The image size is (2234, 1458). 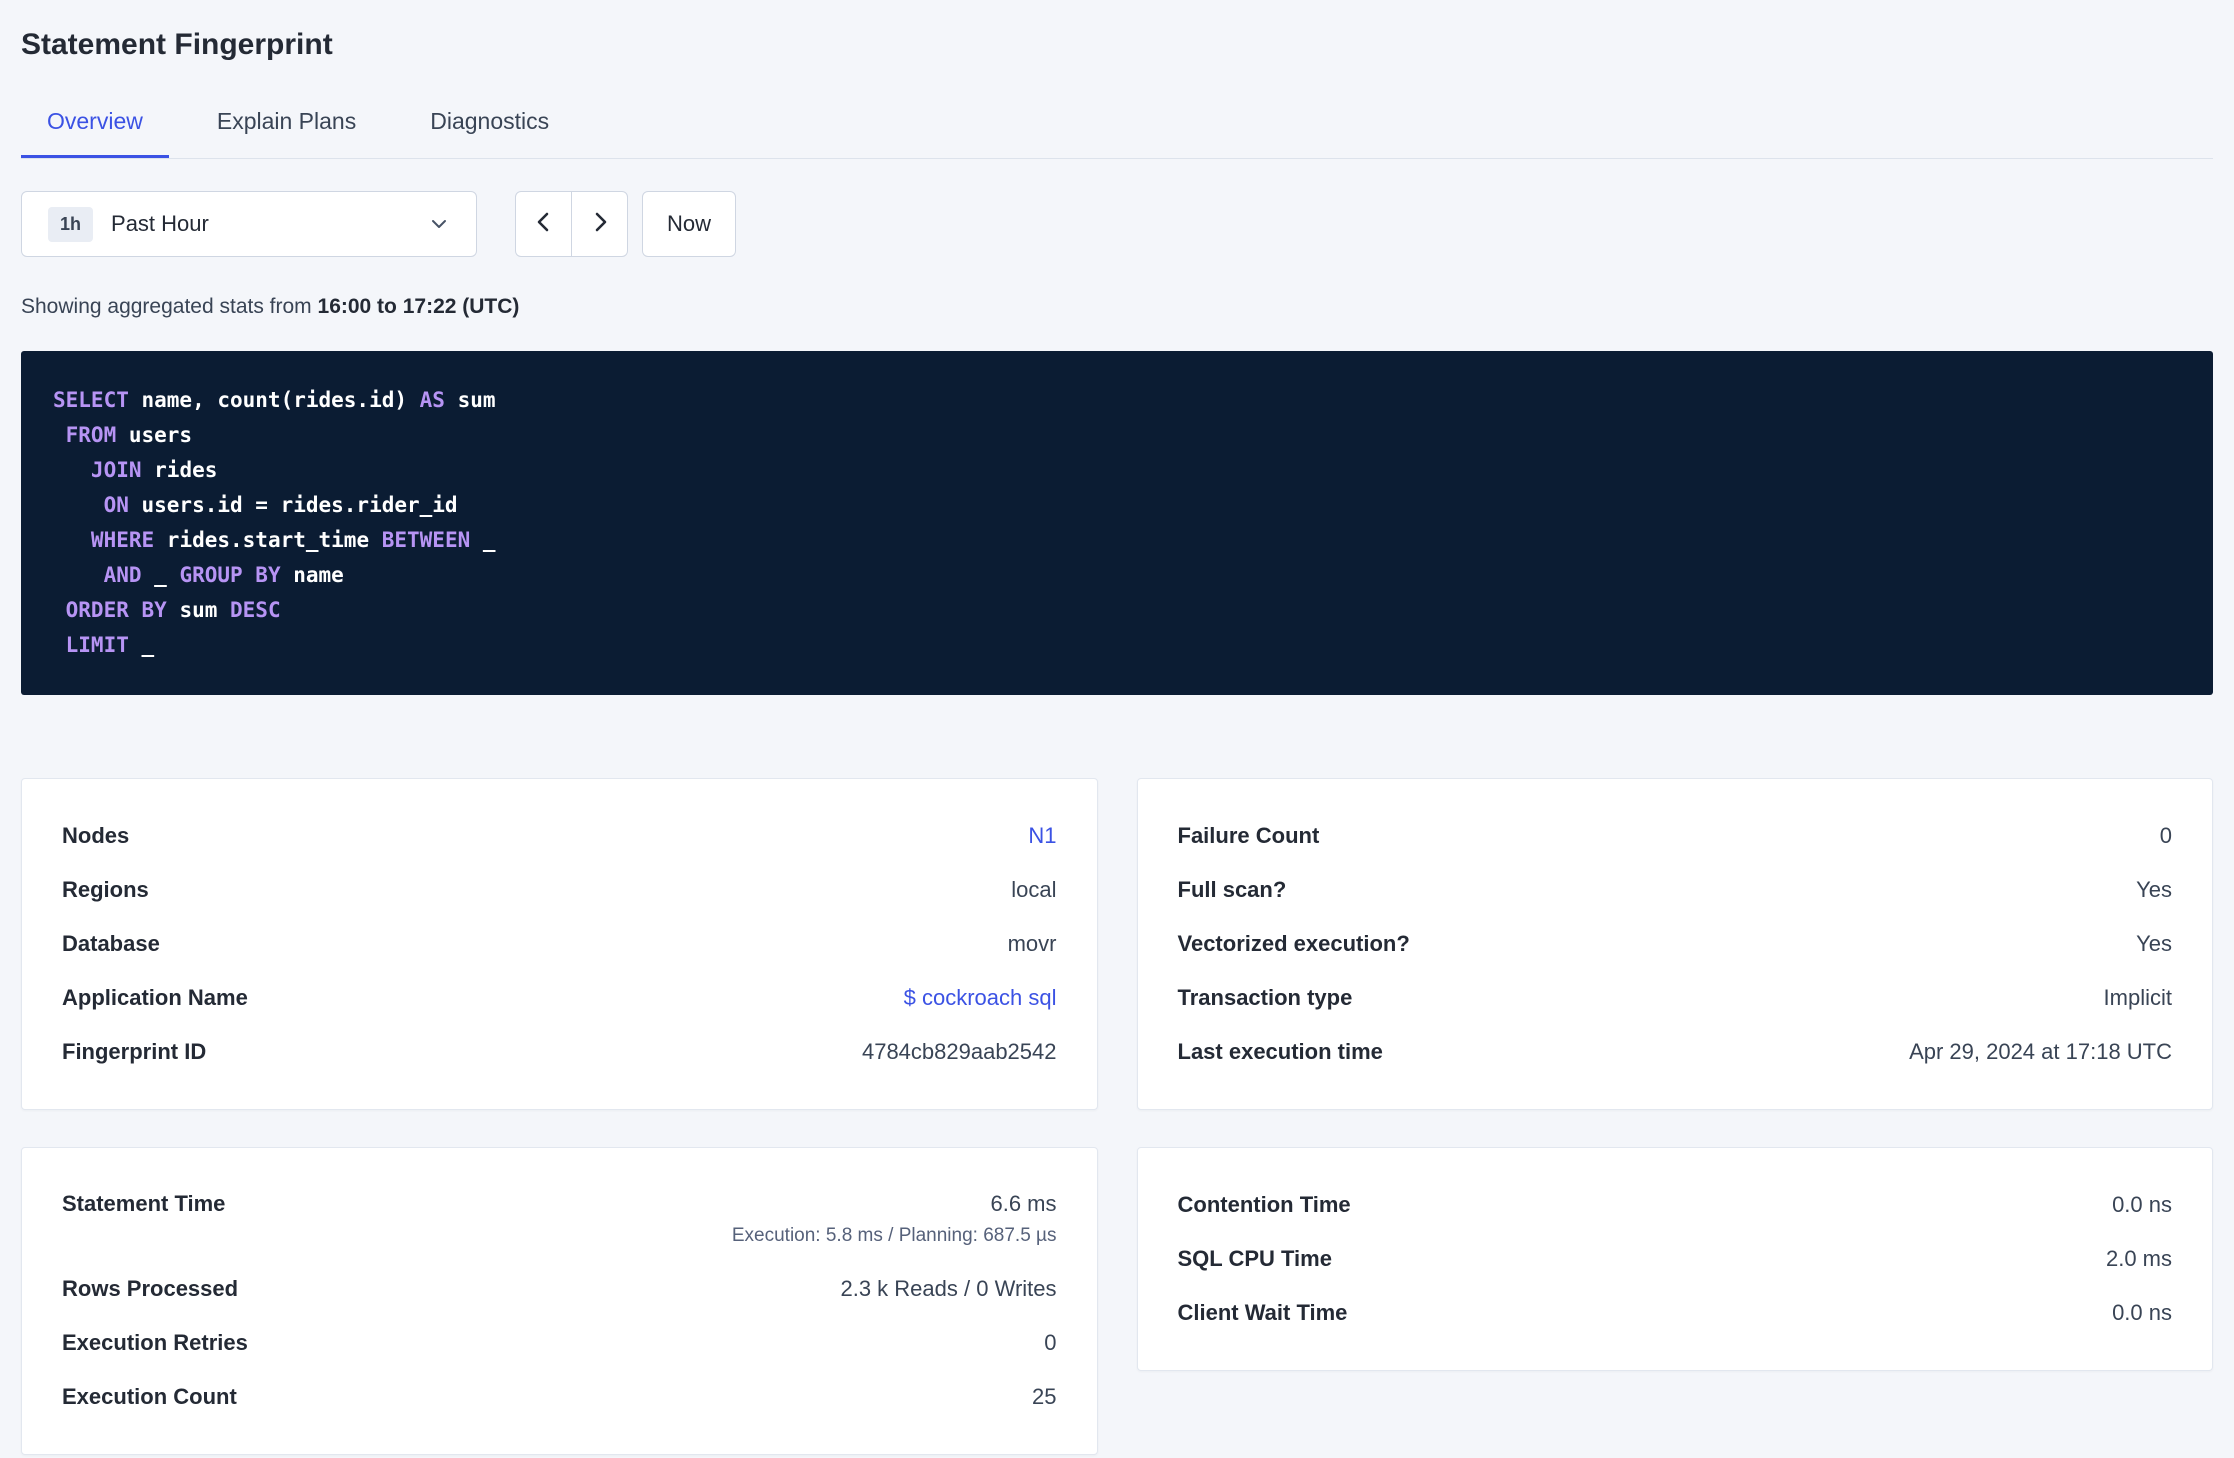 I want to click on fingerprint-id-row: Fingerprint ID 4784cb829aab2542, so click(x=559, y=1052).